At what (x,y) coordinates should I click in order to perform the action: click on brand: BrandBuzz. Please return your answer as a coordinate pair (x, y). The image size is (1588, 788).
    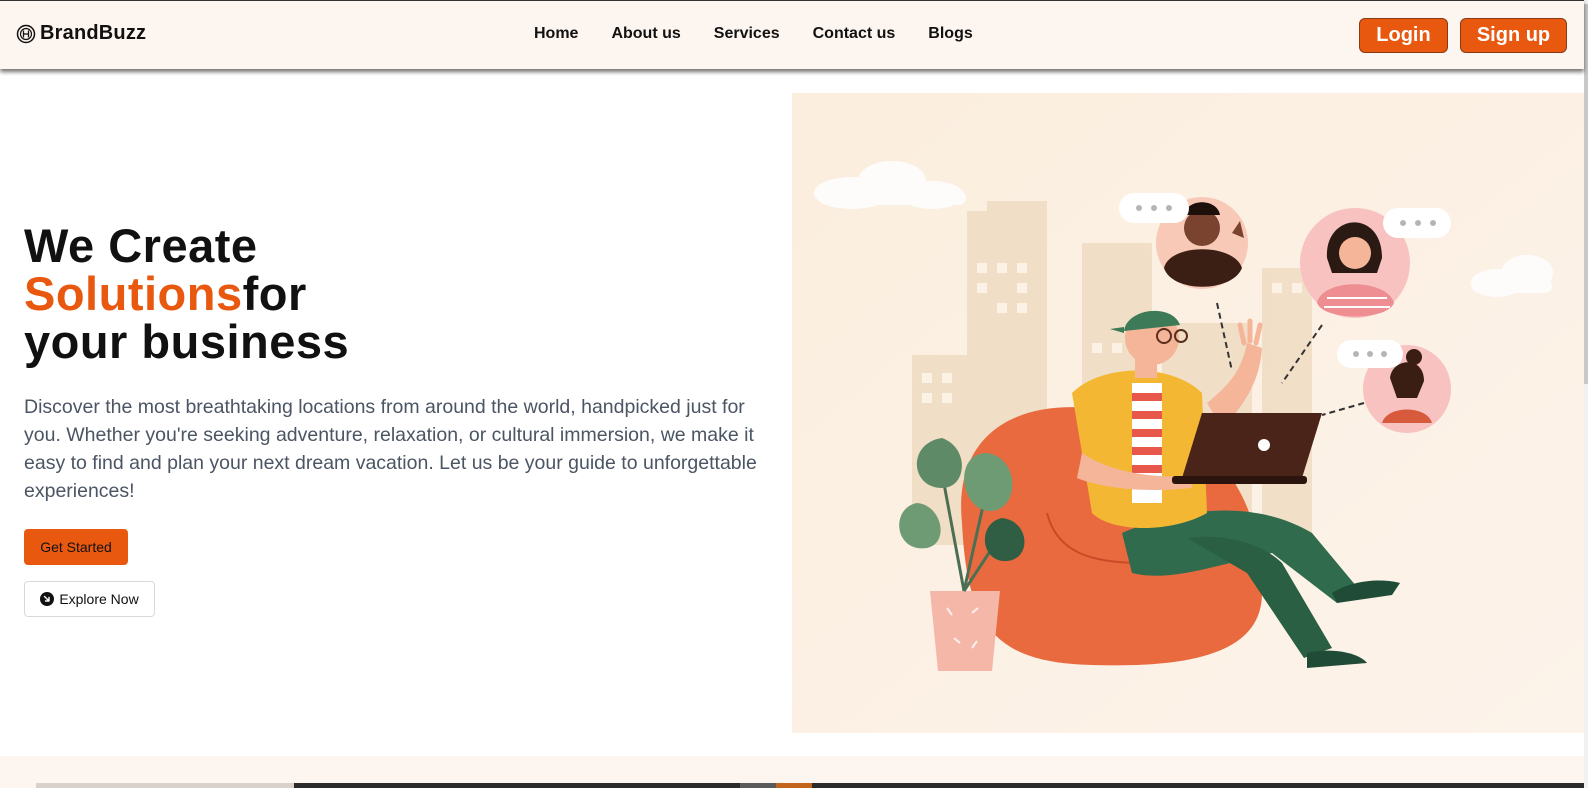
    Looking at the image, I should click on (81, 33).